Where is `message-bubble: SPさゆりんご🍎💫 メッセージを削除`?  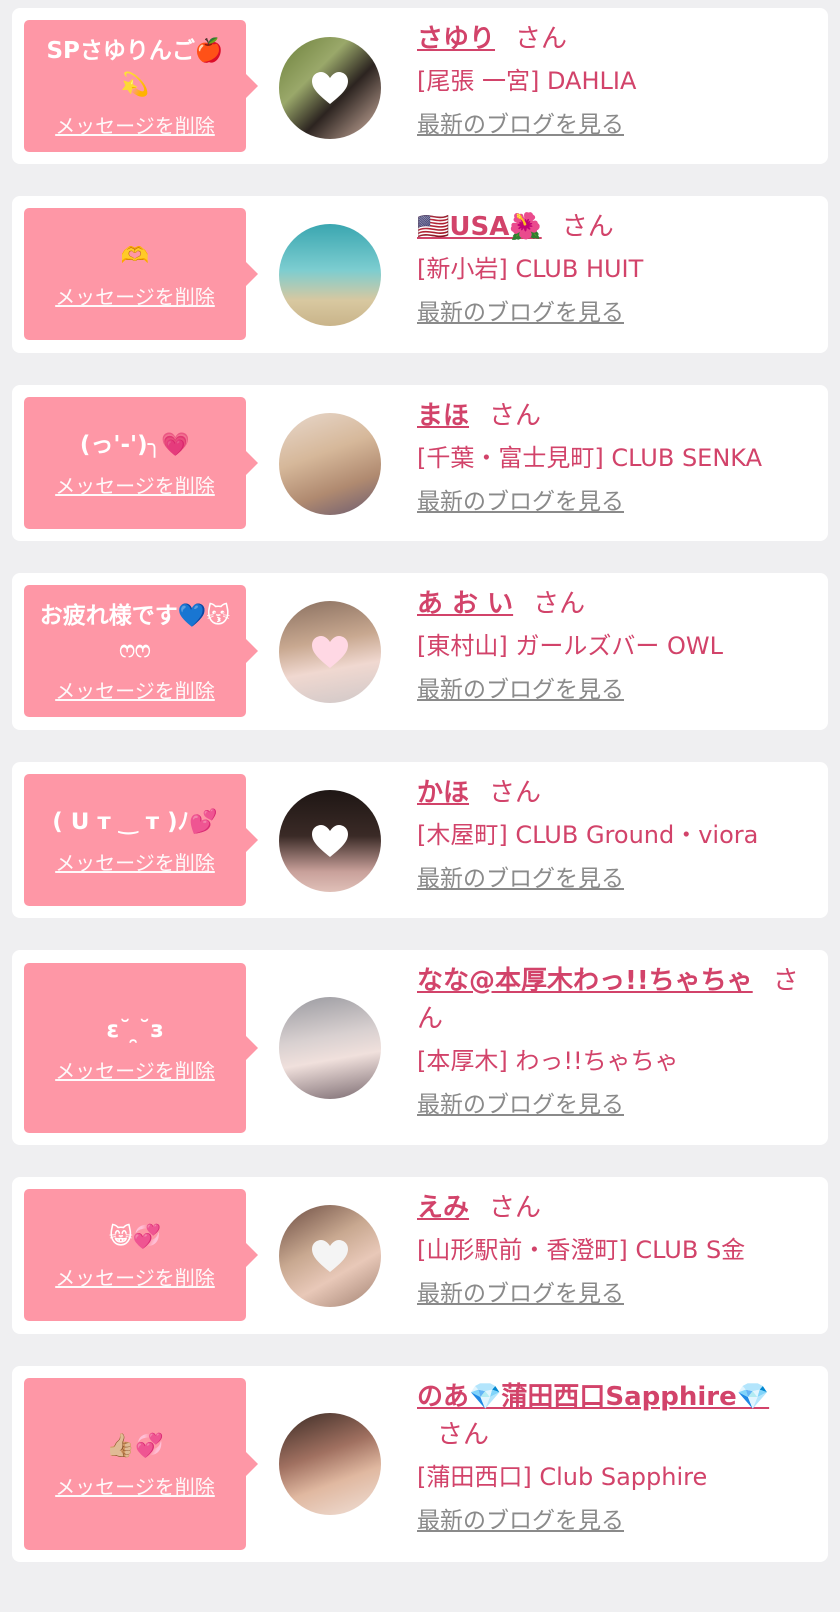
message-bubble: SPさゆりんご🍎💫 メッセージを削除 is located at coordinates (141, 86).